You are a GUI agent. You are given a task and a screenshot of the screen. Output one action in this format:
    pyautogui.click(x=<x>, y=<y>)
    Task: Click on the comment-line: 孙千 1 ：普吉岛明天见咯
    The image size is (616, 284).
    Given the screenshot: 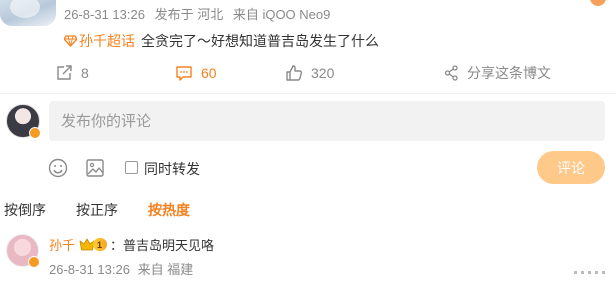 What is the action you would take?
    pyautogui.click(x=131, y=244)
    